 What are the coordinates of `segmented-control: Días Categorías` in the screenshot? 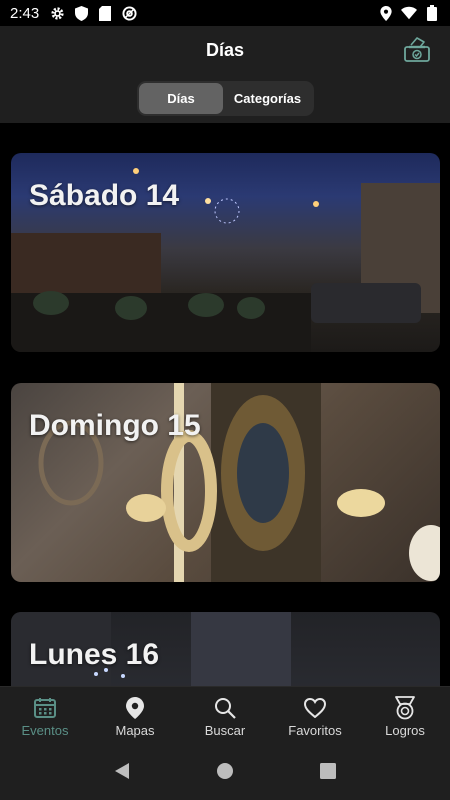 It's located at (225, 98).